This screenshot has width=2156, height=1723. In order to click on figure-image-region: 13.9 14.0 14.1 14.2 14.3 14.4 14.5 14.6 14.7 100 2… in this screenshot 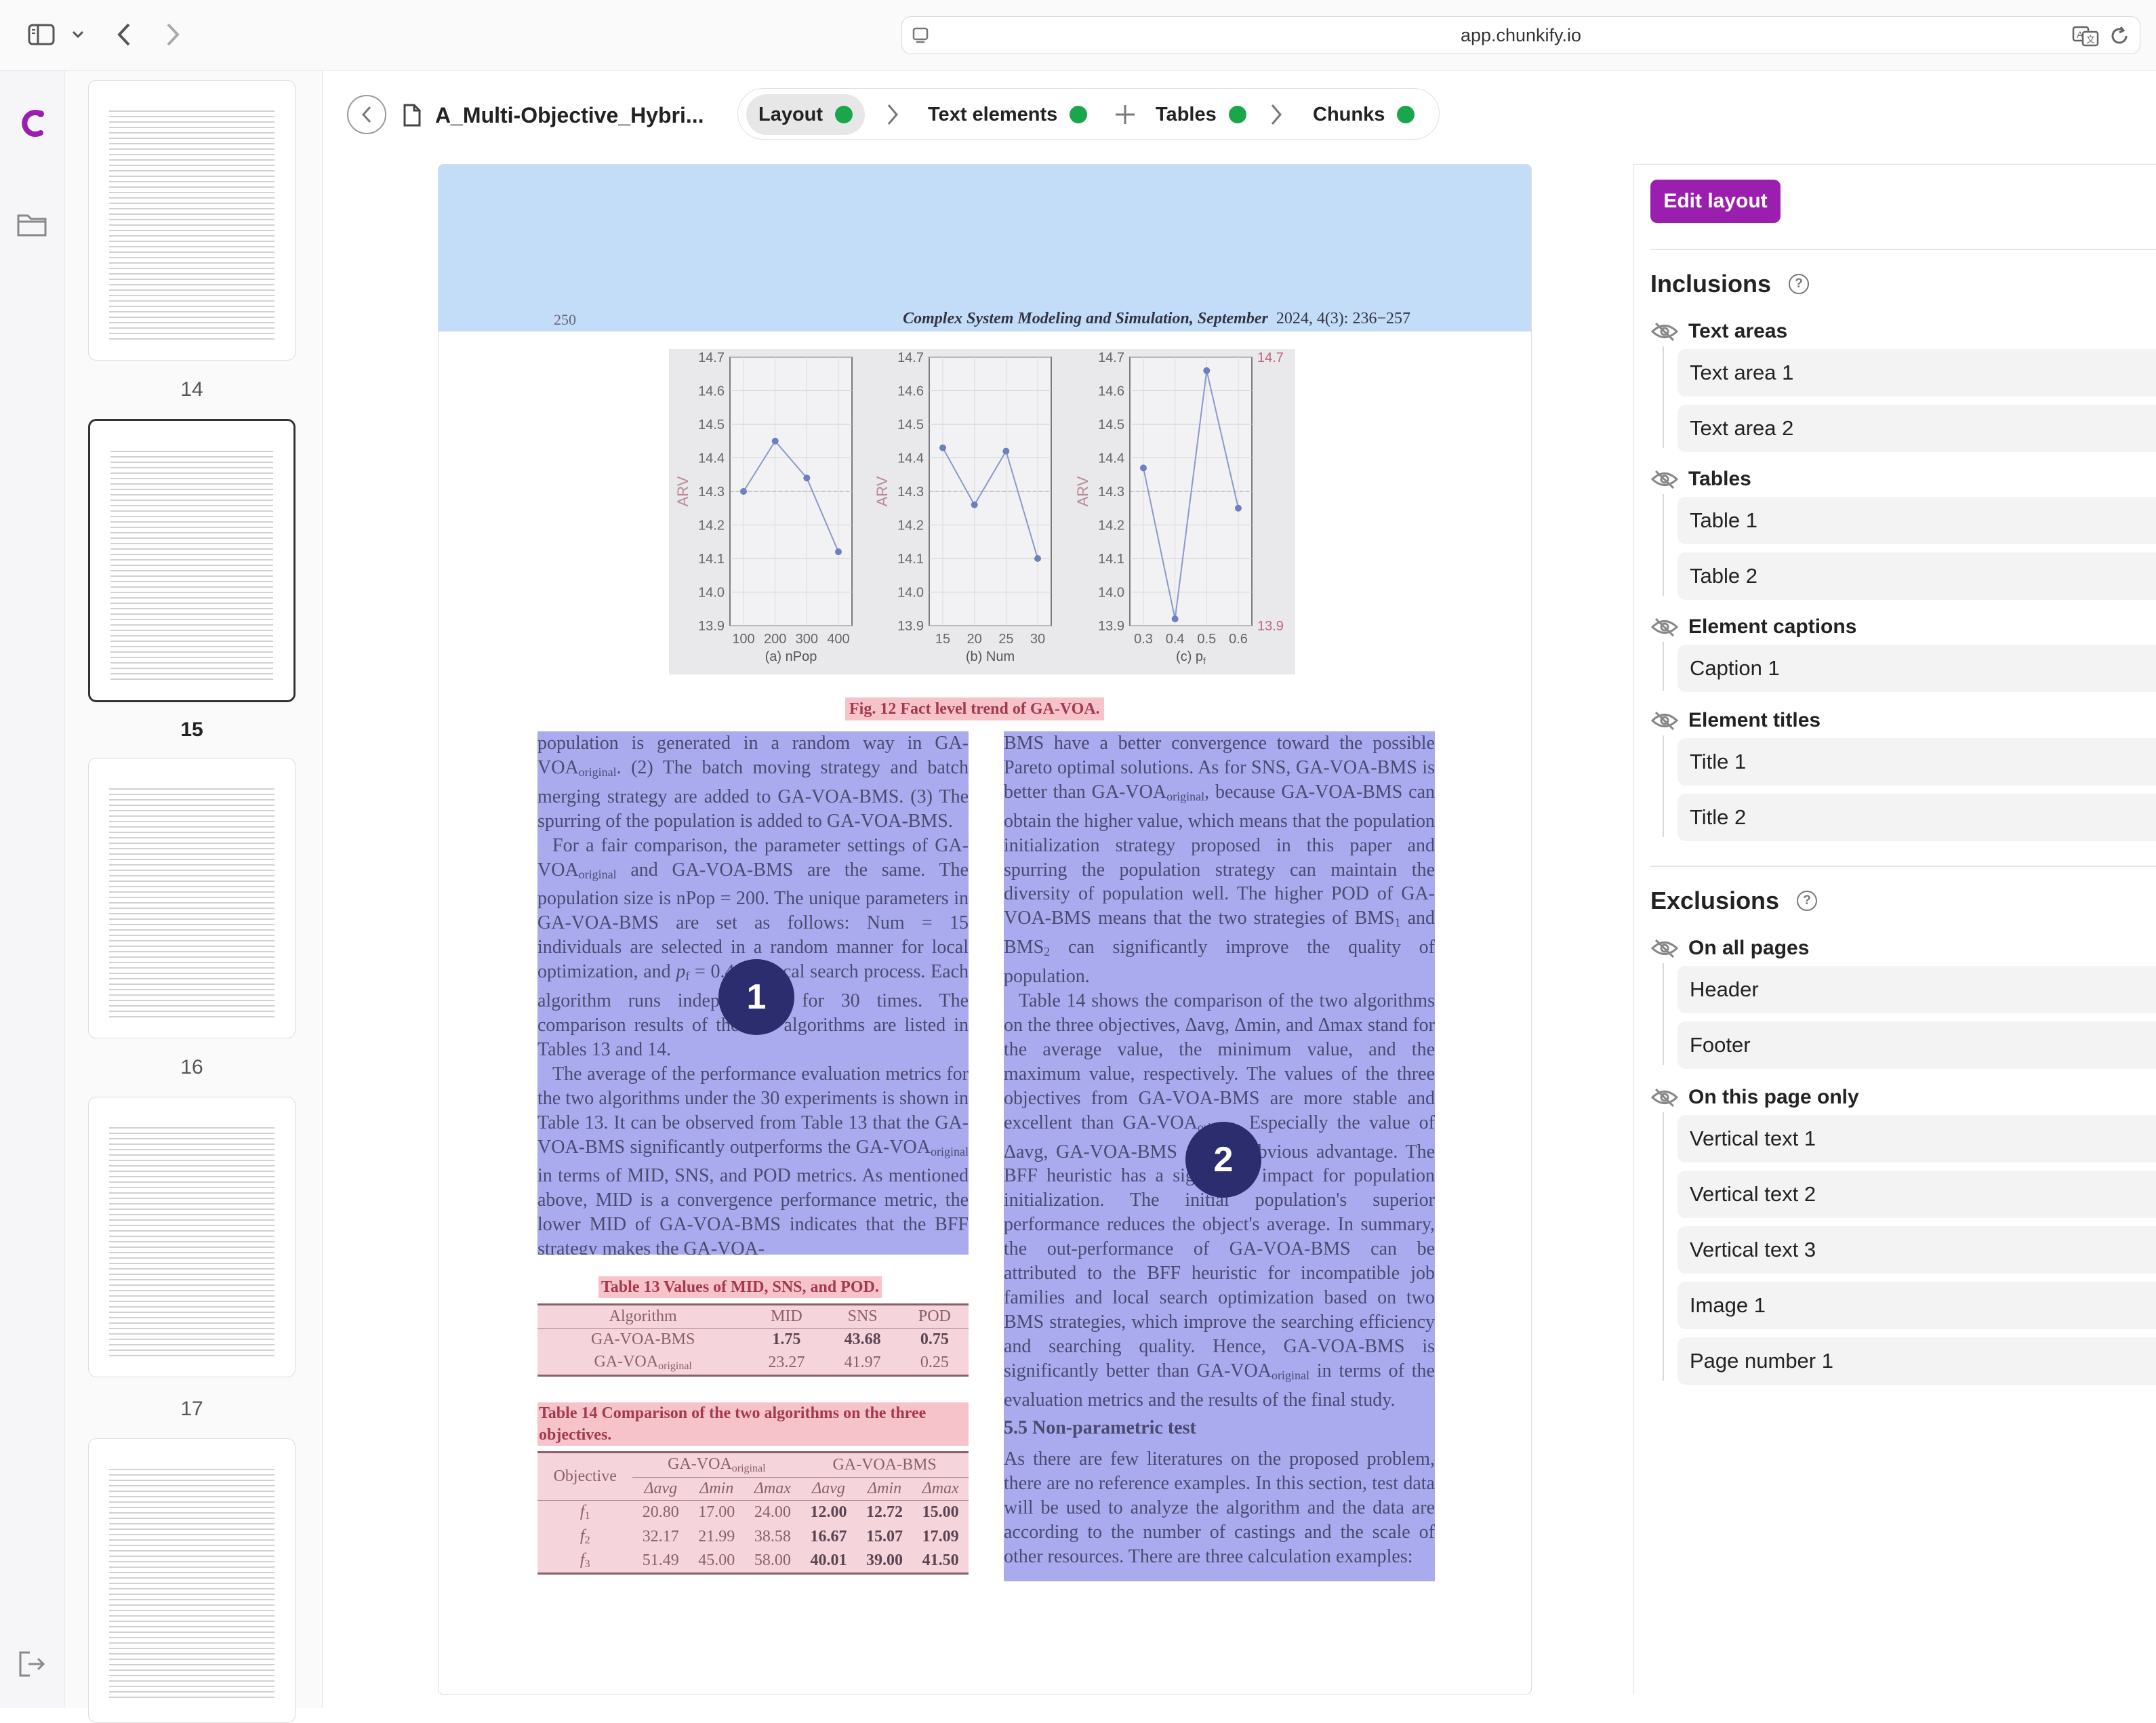, I will do `click(982, 511)`.